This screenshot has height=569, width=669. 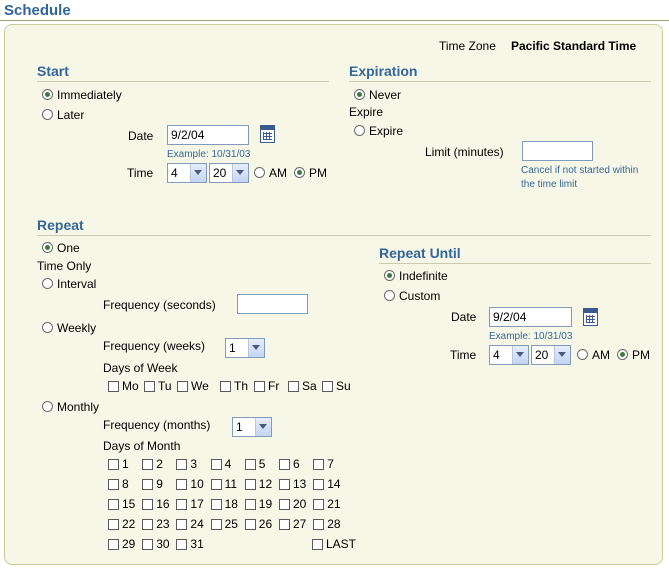 What do you see at coordinates (464, 152) in the screenshot?
I see `limit-minutes-label: Limit (minutes)` at bounding box center [464, 152].